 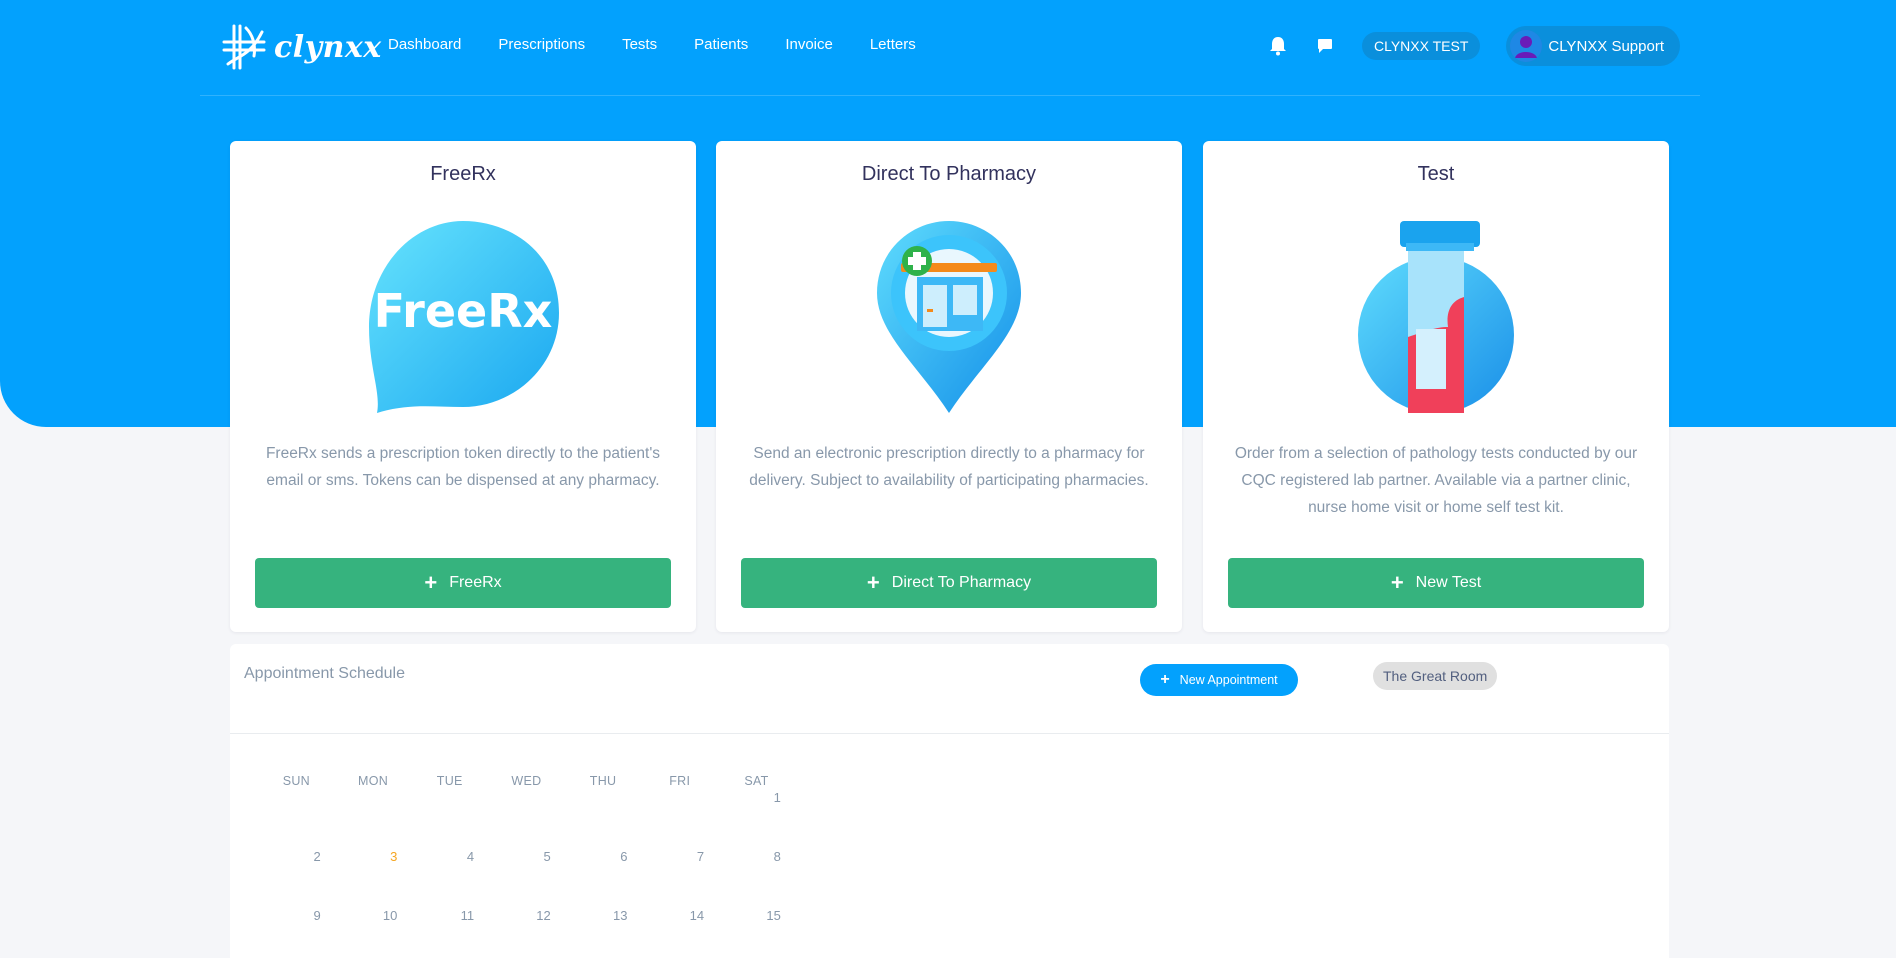 I want to click on calendar-day: 2, so click(x=296, y=860).